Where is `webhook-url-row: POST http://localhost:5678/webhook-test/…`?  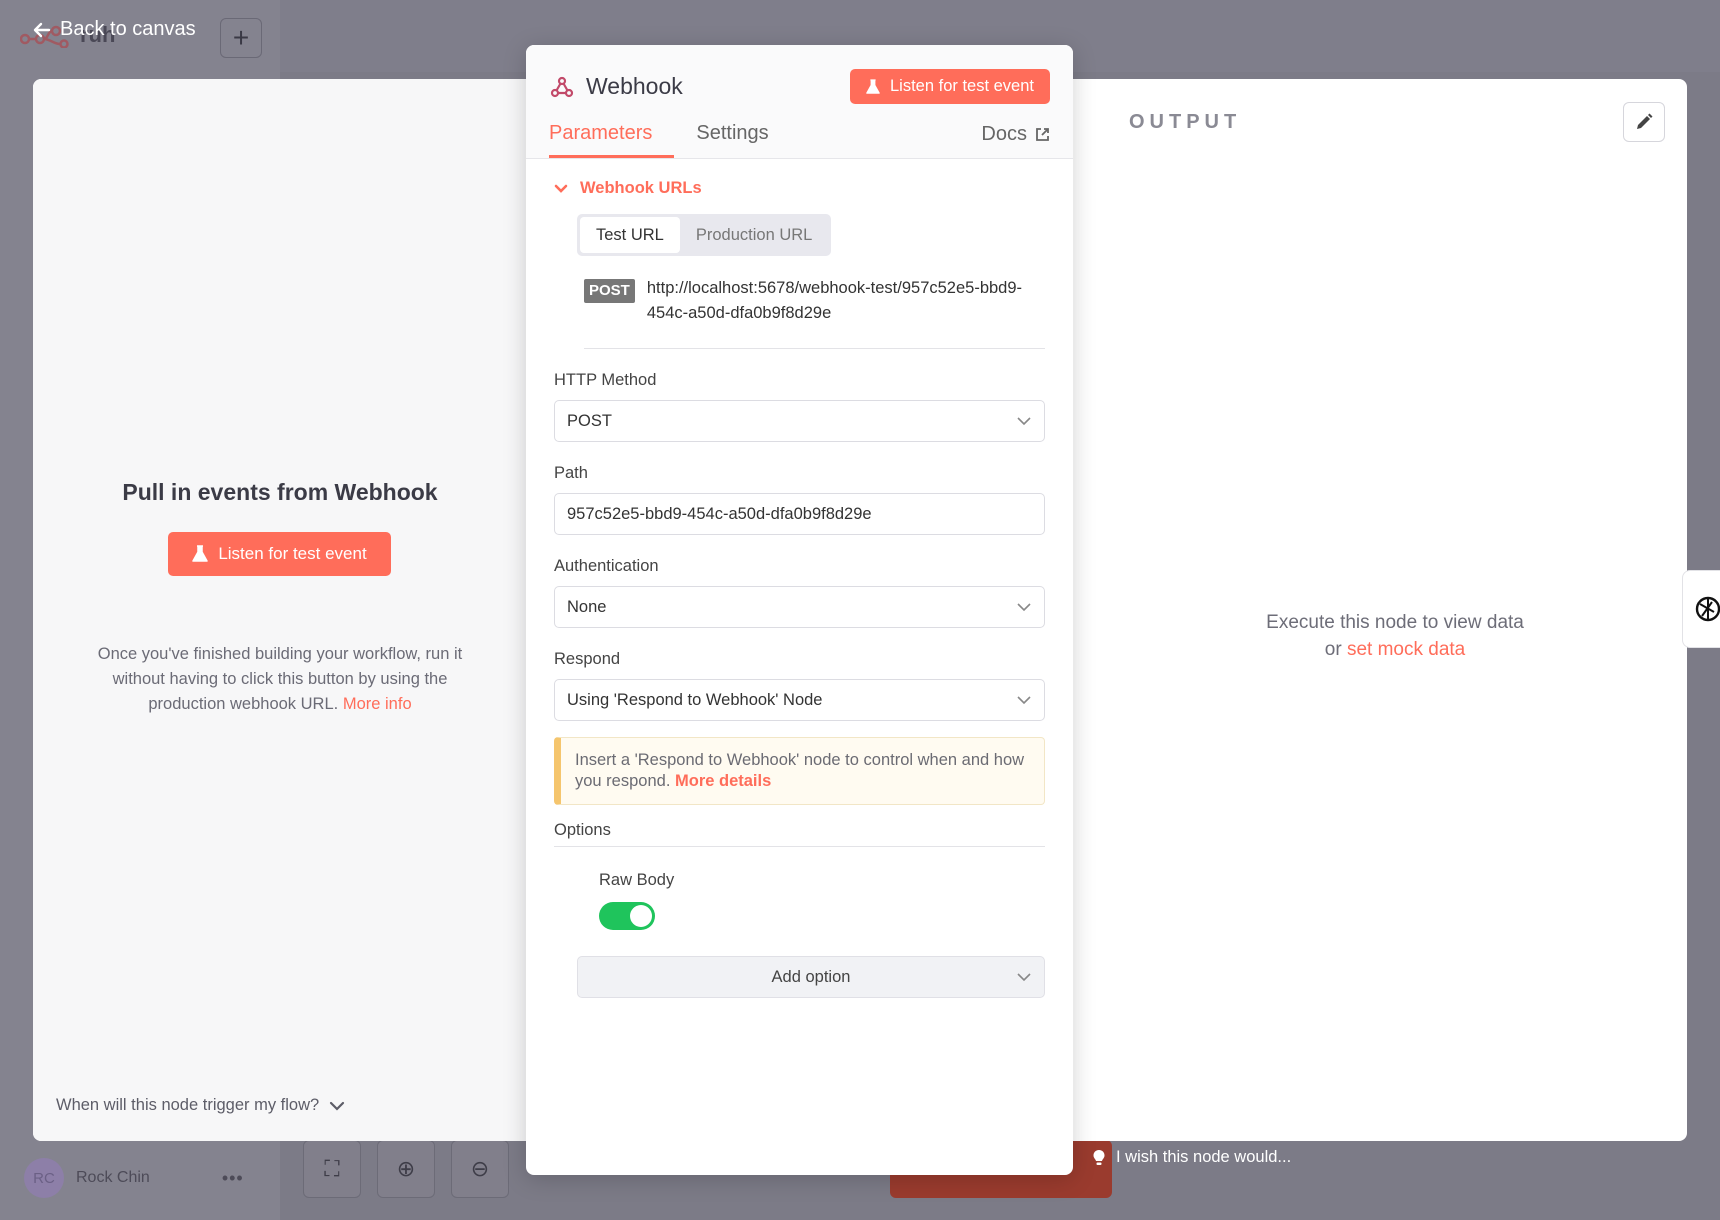
webhook-url-row: POST http://localhost:5678/webhook-test/… is located at coordinates (814, 312).